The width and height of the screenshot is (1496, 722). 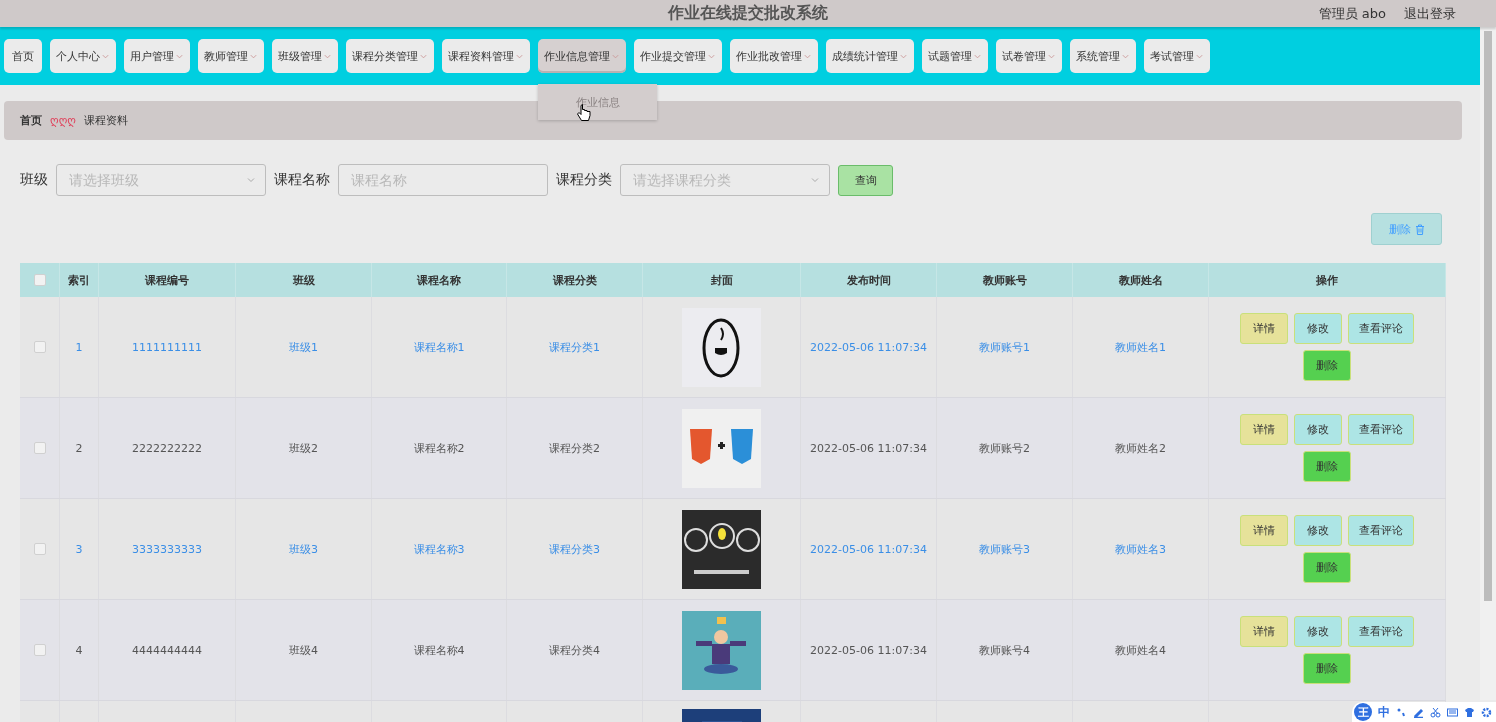 What do you see at coordinates (83, 56) in the screenshot?
I see `nav-menu-button: 个人中心` at bounding box center [83, 56].